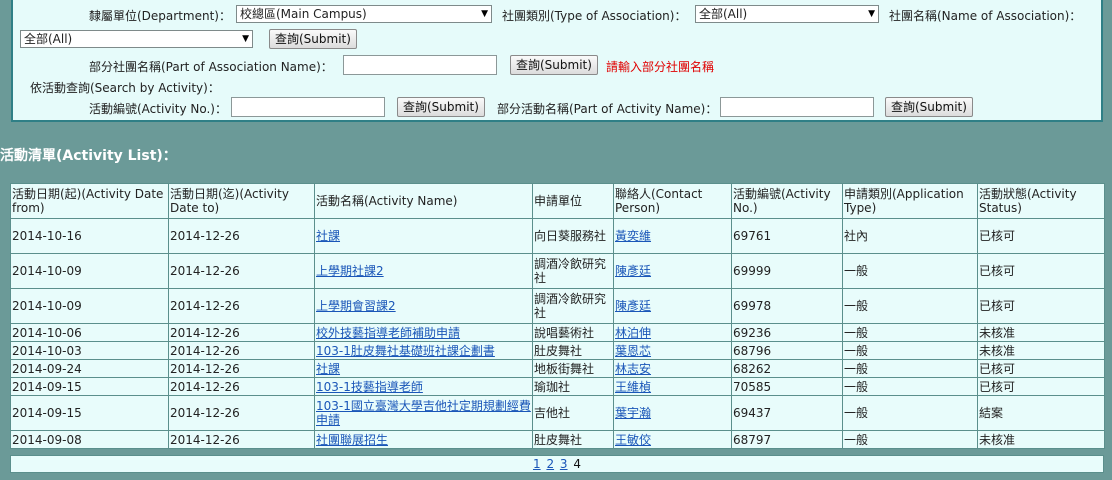 This screenshot has height=480, width=1112. I want to click on page-link: 2, so click(550, 464).